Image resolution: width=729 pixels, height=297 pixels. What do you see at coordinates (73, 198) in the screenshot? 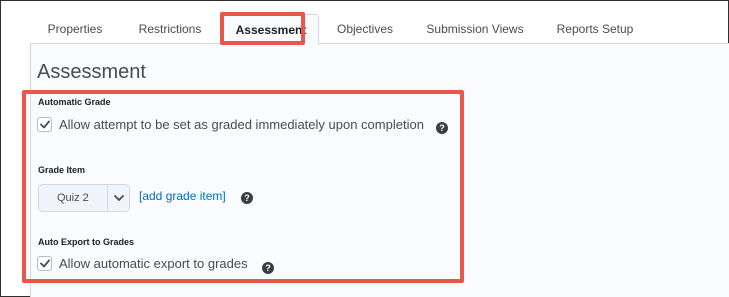
I see `grade-item-selected-value: Quiz 2` at bounding box center [73, 198].